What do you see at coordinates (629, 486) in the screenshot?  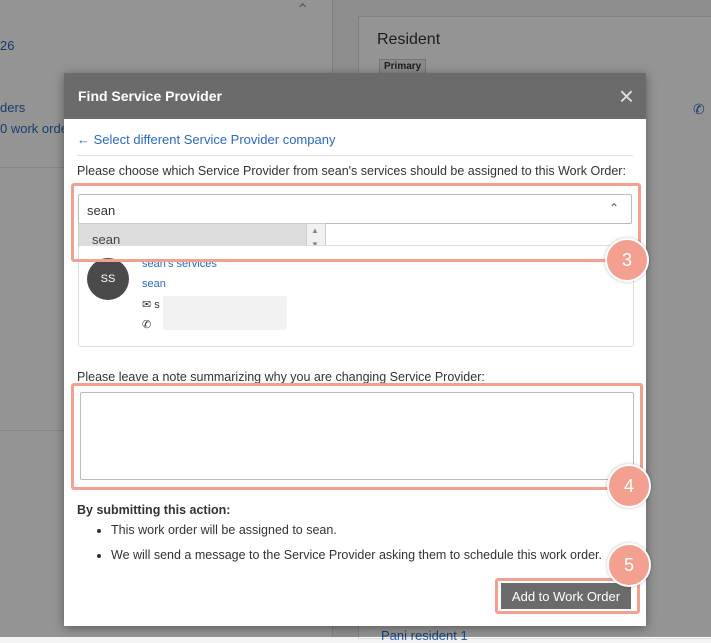 I see `step-marker-4: 4` at bounding box center [629, 486].